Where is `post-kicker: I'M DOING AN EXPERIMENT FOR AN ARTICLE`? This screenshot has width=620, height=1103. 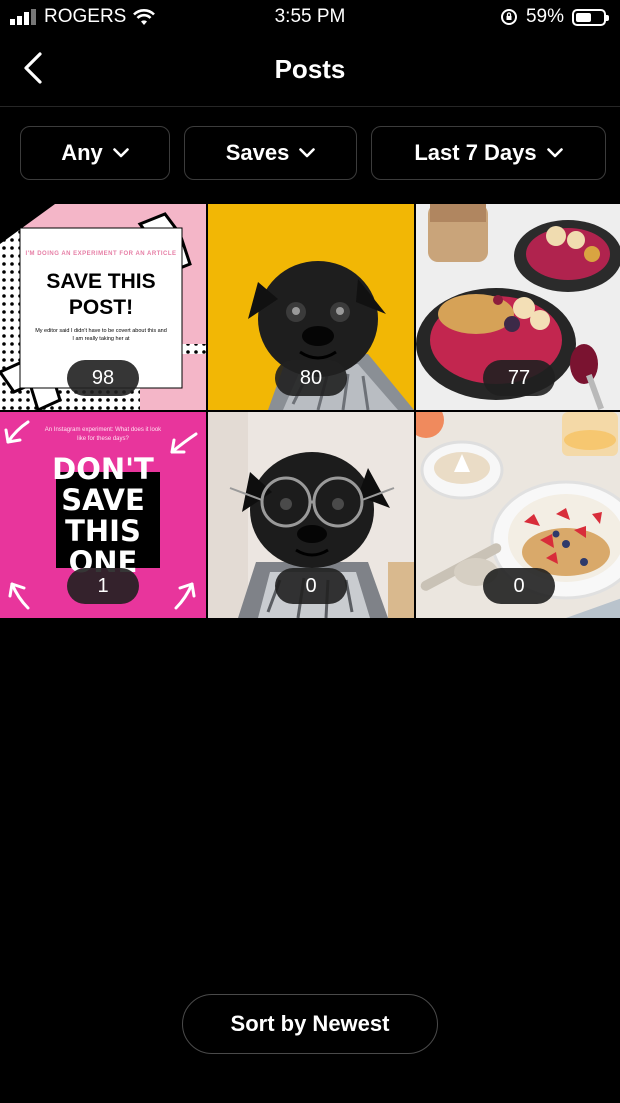 post-kicker: I'M DOING AN EXPERIMENT FOR AN ARTICLE is located at coordinates (101, 254).